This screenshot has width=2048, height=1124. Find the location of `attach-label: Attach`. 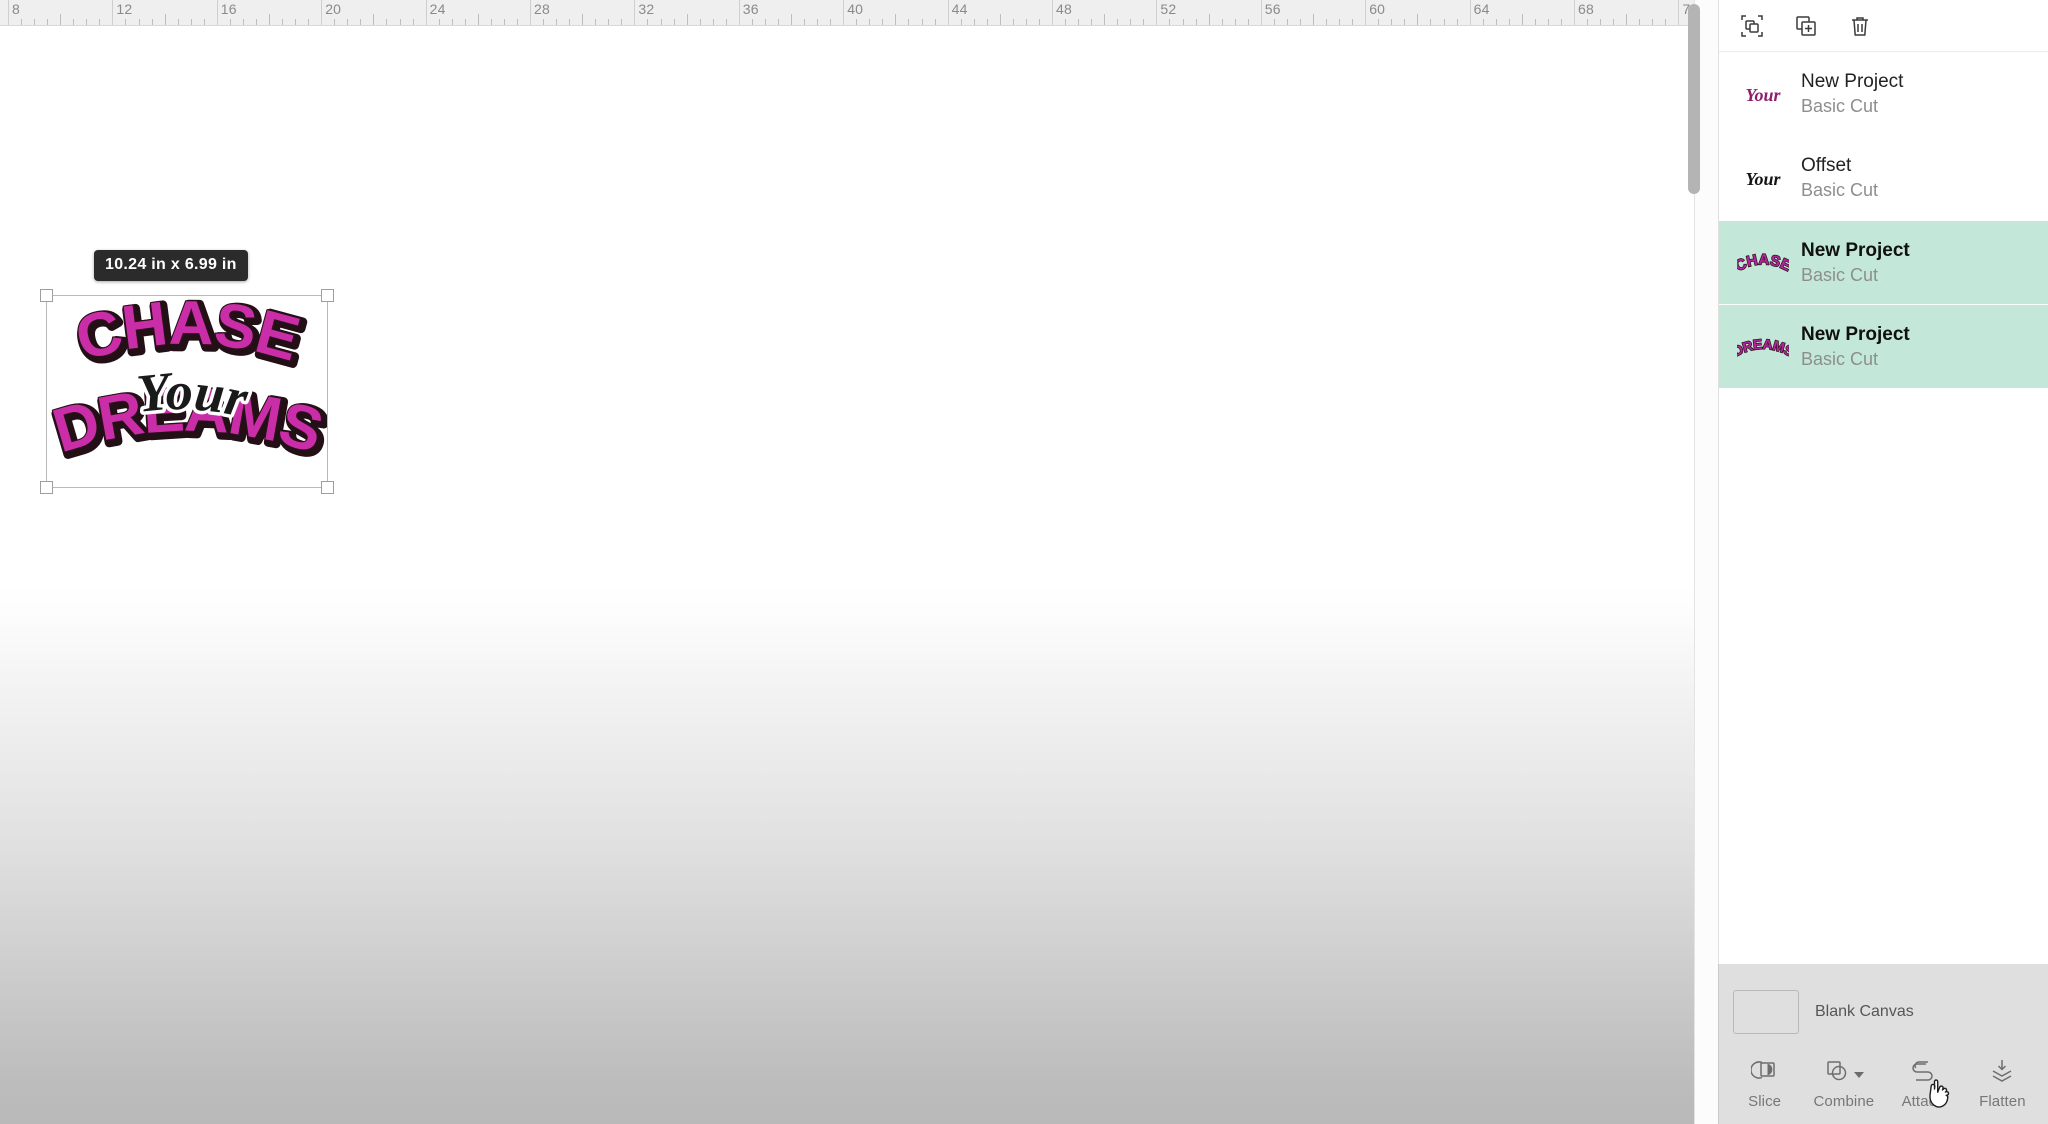

attach-label: Attach is located at coordinates (1923, 1101).